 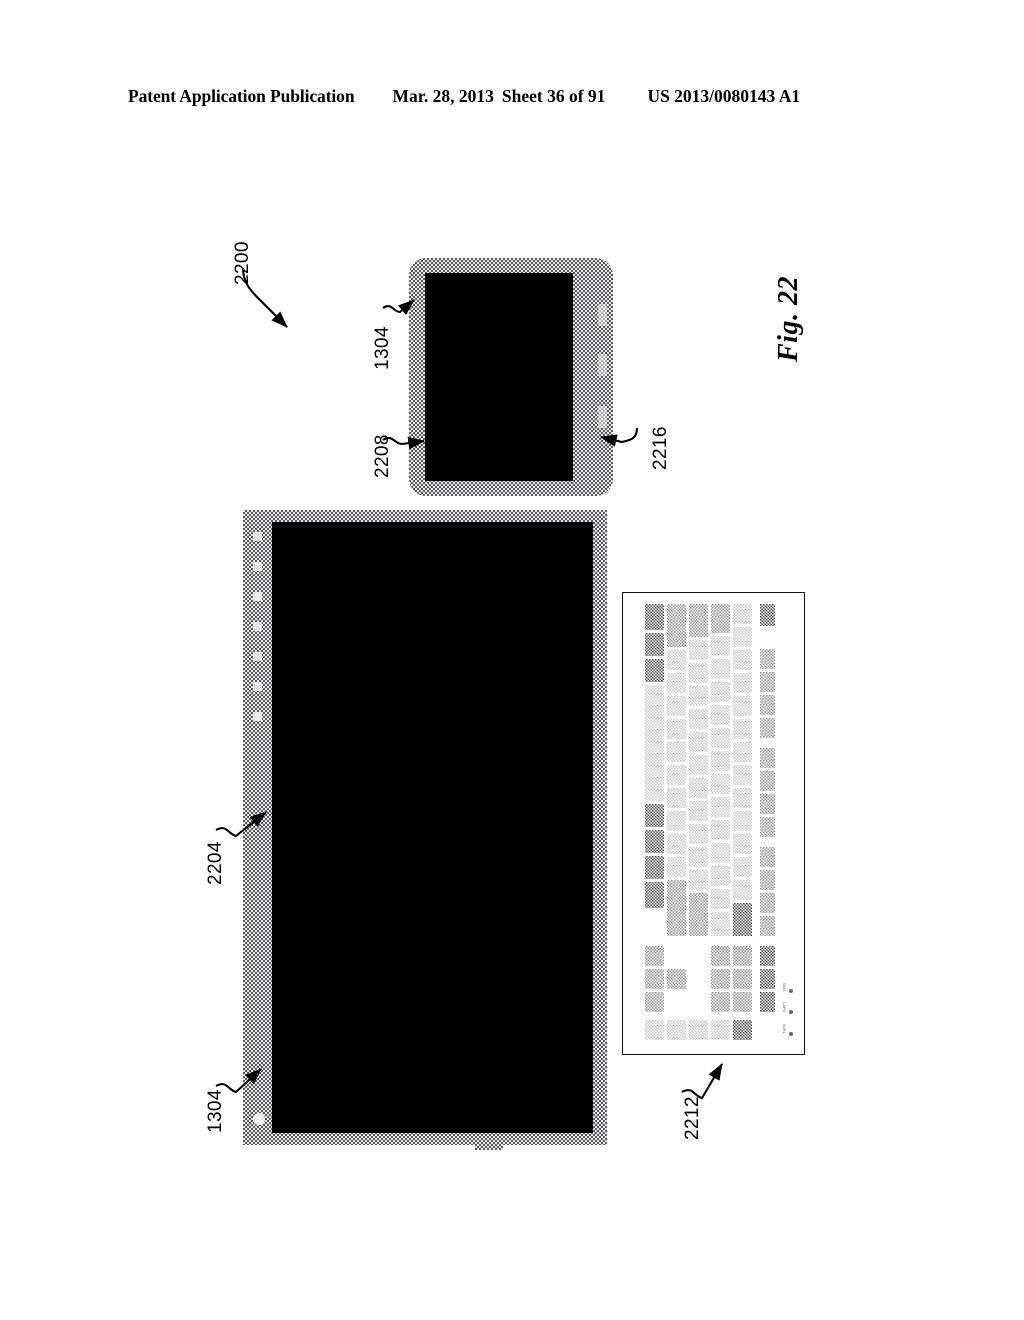 I want to click on key-f9, so click(x=767, y=857).